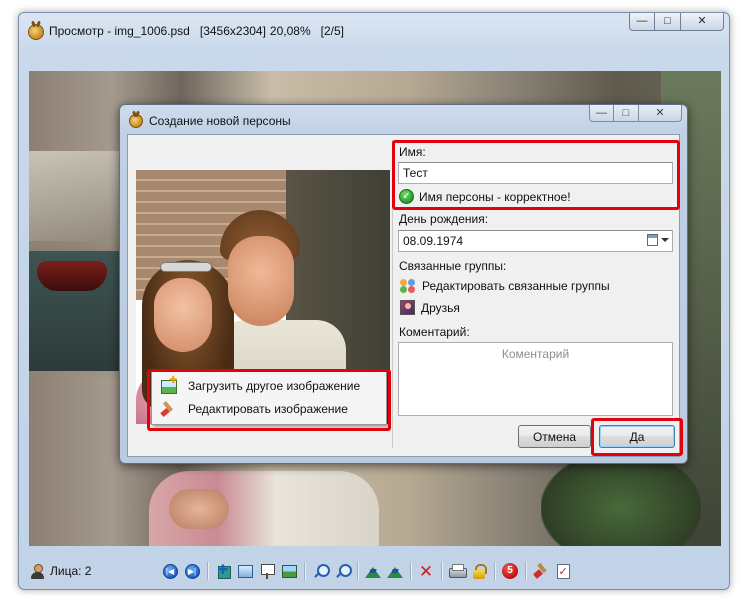 Image resolution: width=752 pixels, height=613 pixels. I want to click on dialog-maximize-button: □, so click(626, 113).